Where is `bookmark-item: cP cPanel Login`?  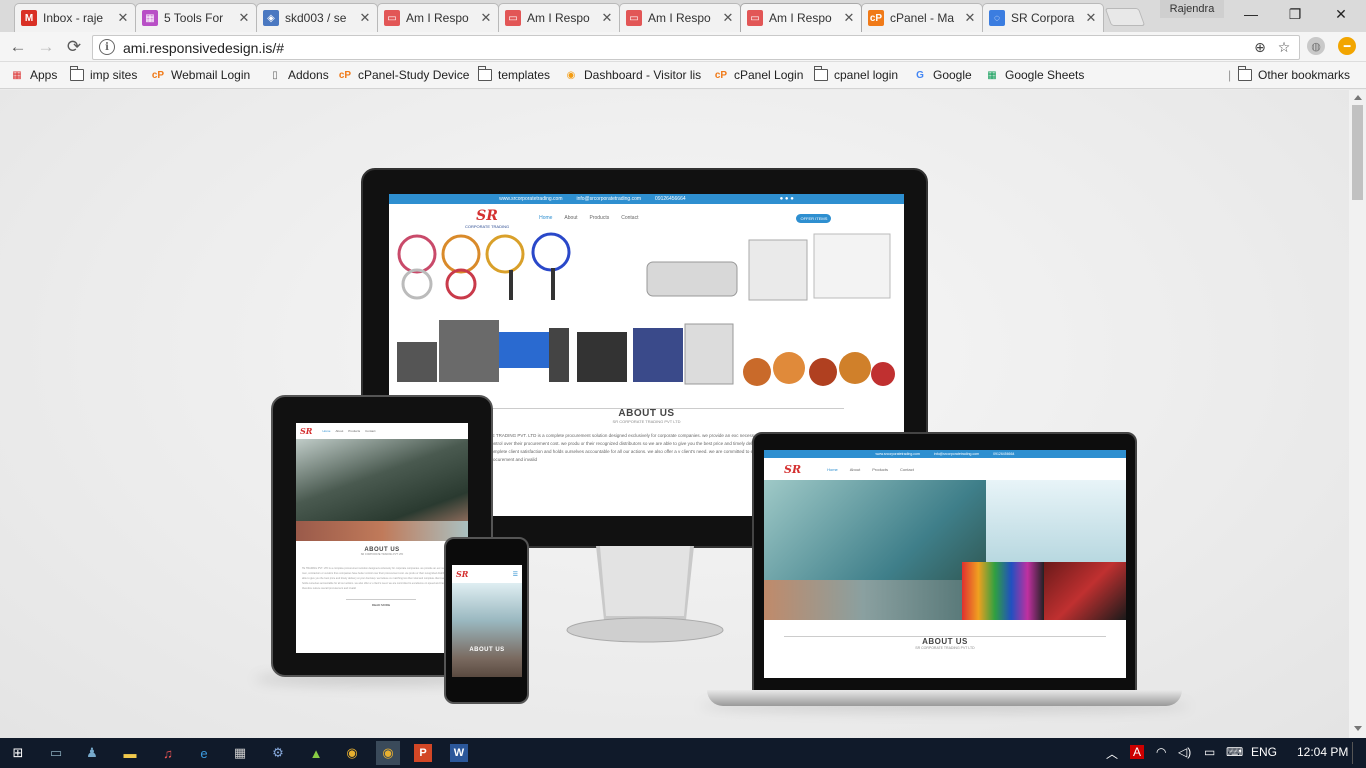 bookmark-item: cP cPanel Login is located at coordinates (759, 75).